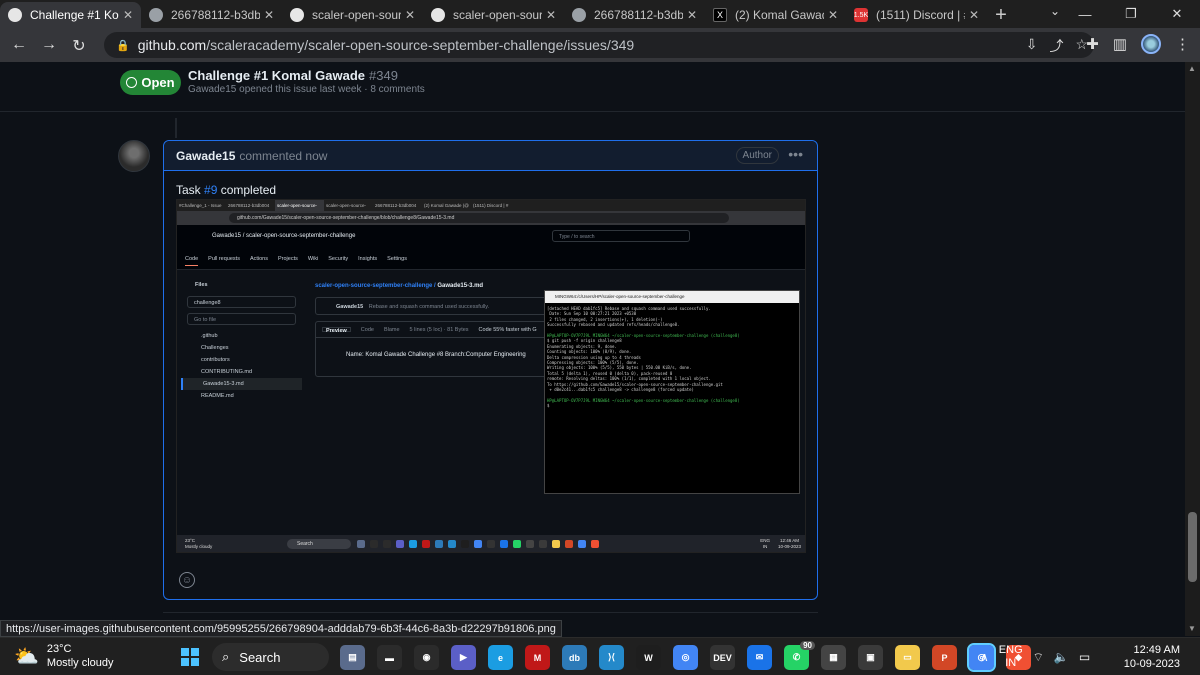  I want to click on dev-icon: DEV, so click(722, 657).